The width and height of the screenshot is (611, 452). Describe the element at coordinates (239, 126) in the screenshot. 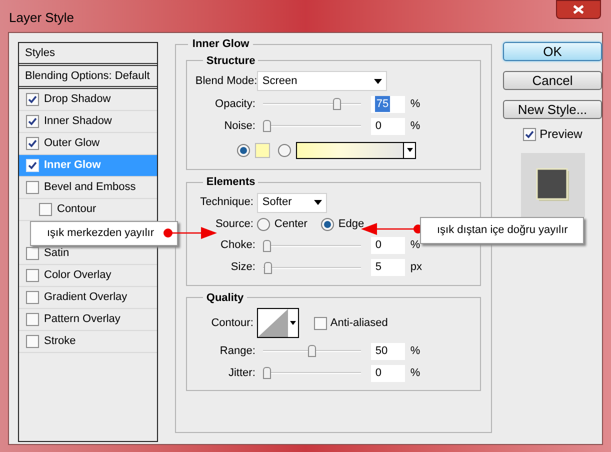

I see `field-label: Noise:` at that location.